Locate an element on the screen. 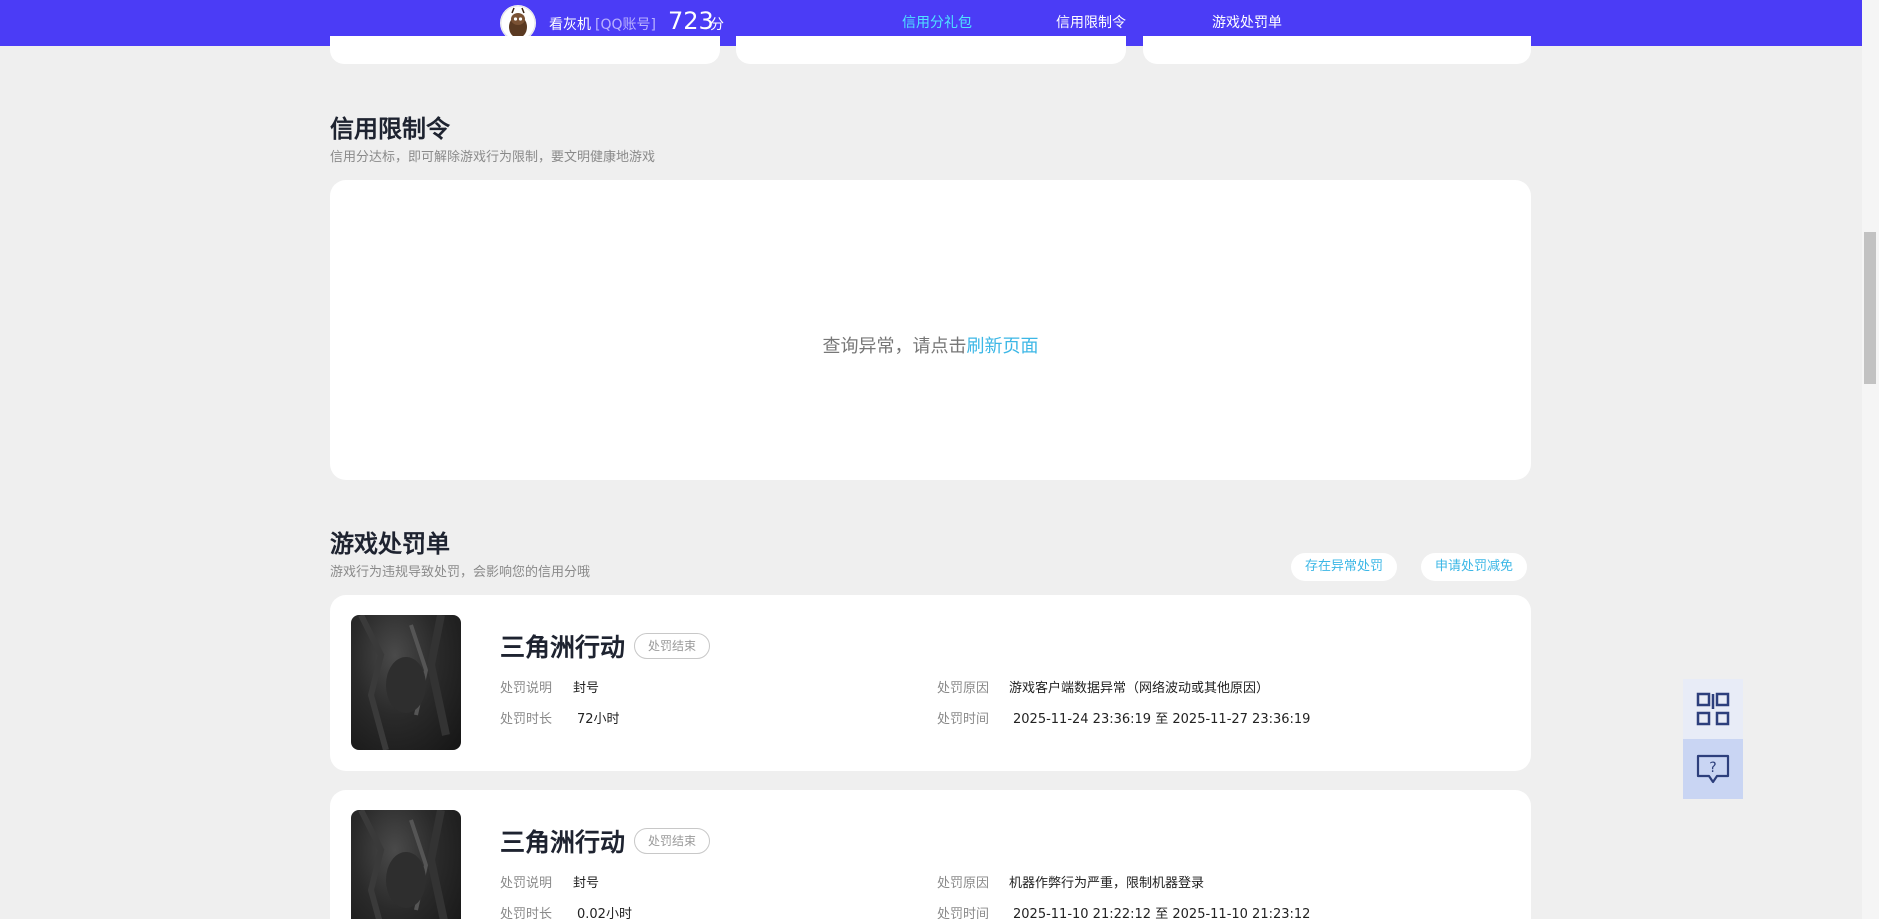 The height and width of the screenshot is (919, 1879). restriction-subtitle: 信用分达标，即可解除游戏行为限制，要文明健康地游戏 is located at coordinates (493, 157).